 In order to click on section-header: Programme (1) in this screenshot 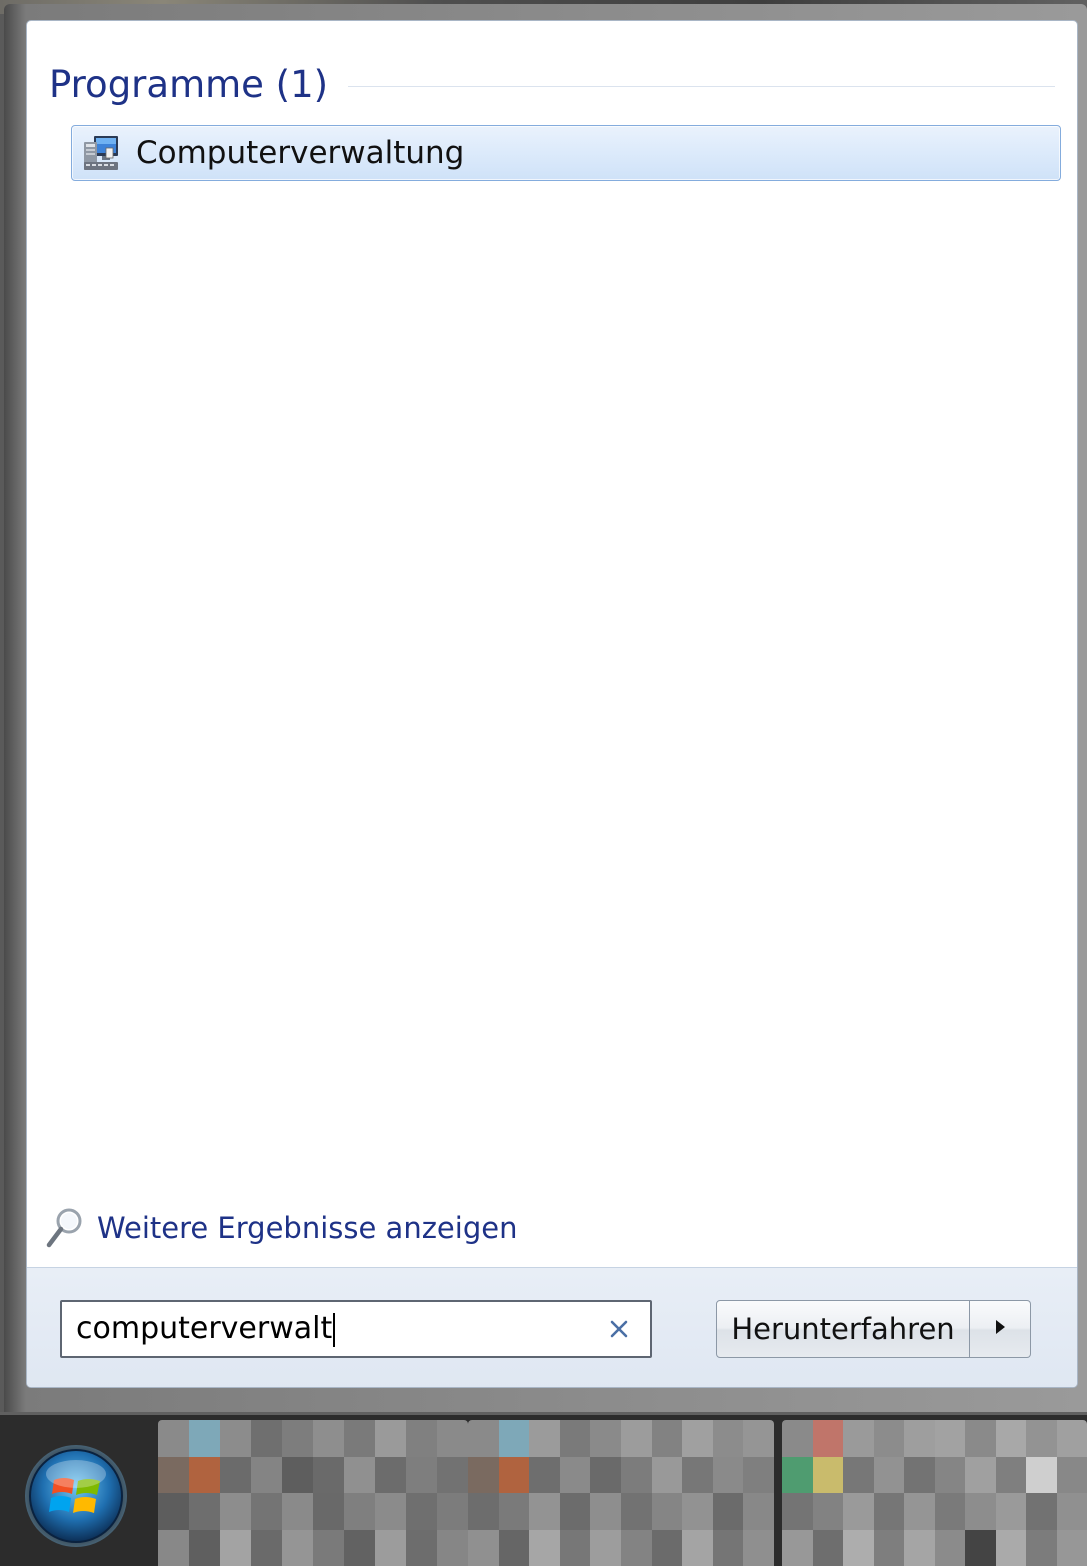, I will do `click(552, 84)`.